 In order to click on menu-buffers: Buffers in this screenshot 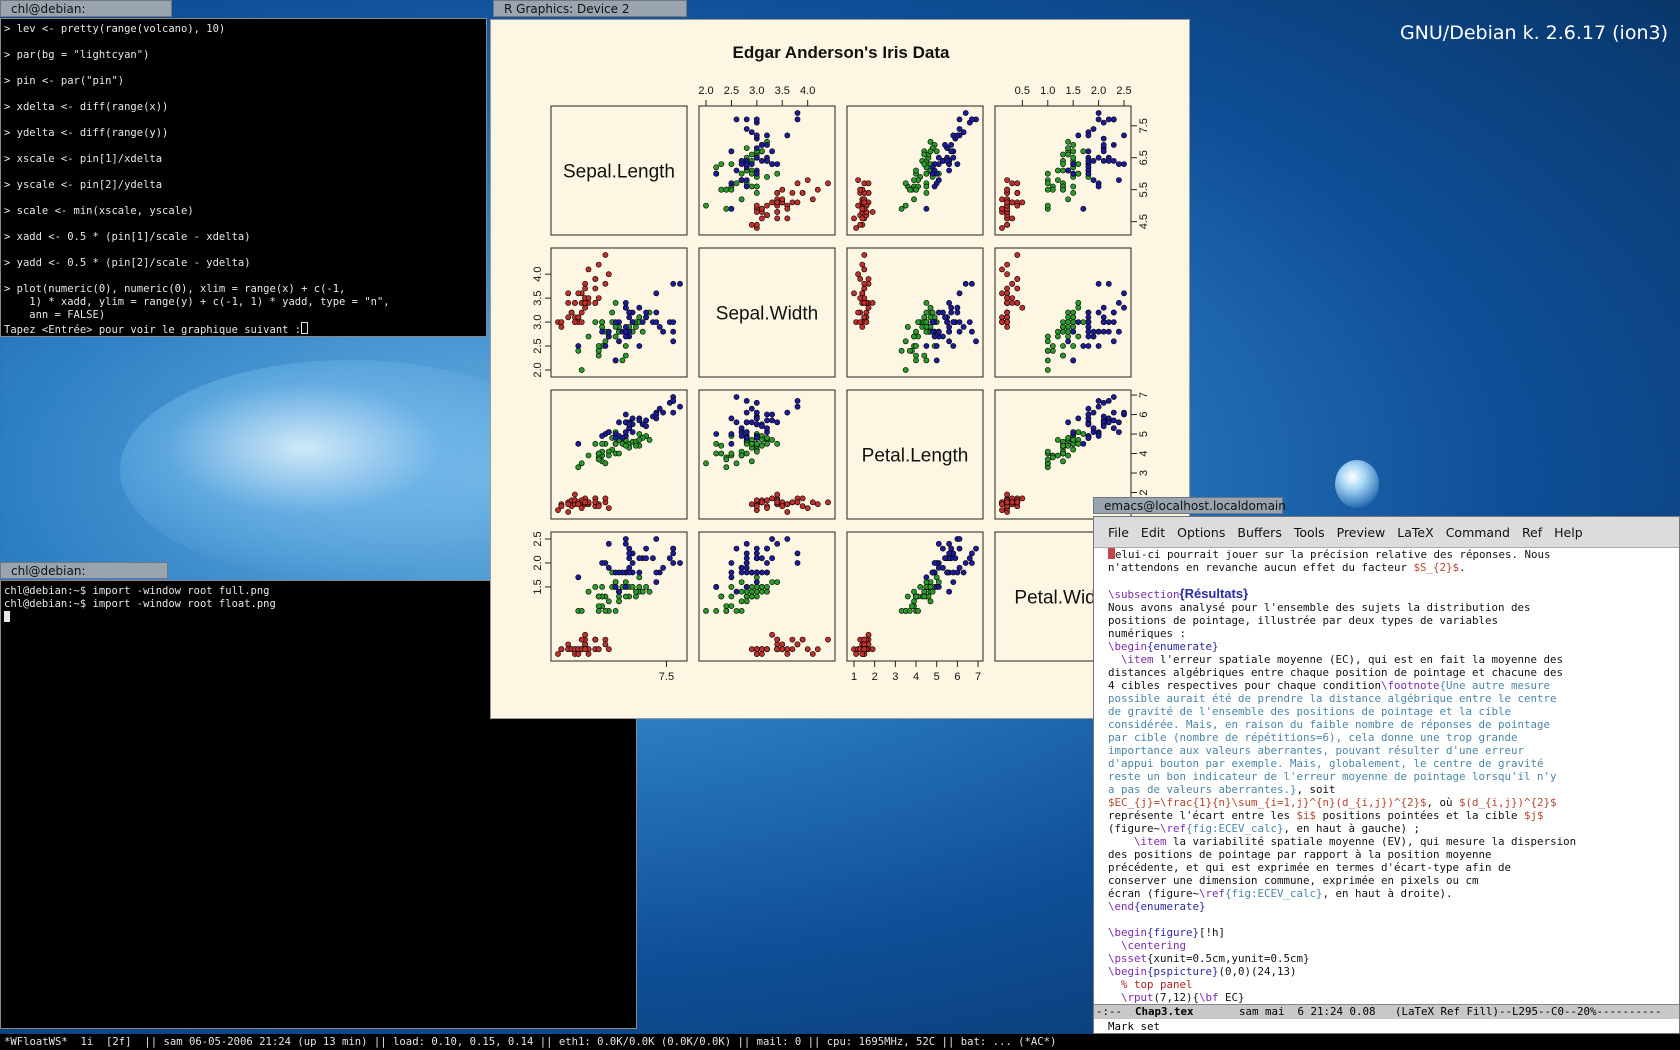, I will do `click(1259, 532)`.